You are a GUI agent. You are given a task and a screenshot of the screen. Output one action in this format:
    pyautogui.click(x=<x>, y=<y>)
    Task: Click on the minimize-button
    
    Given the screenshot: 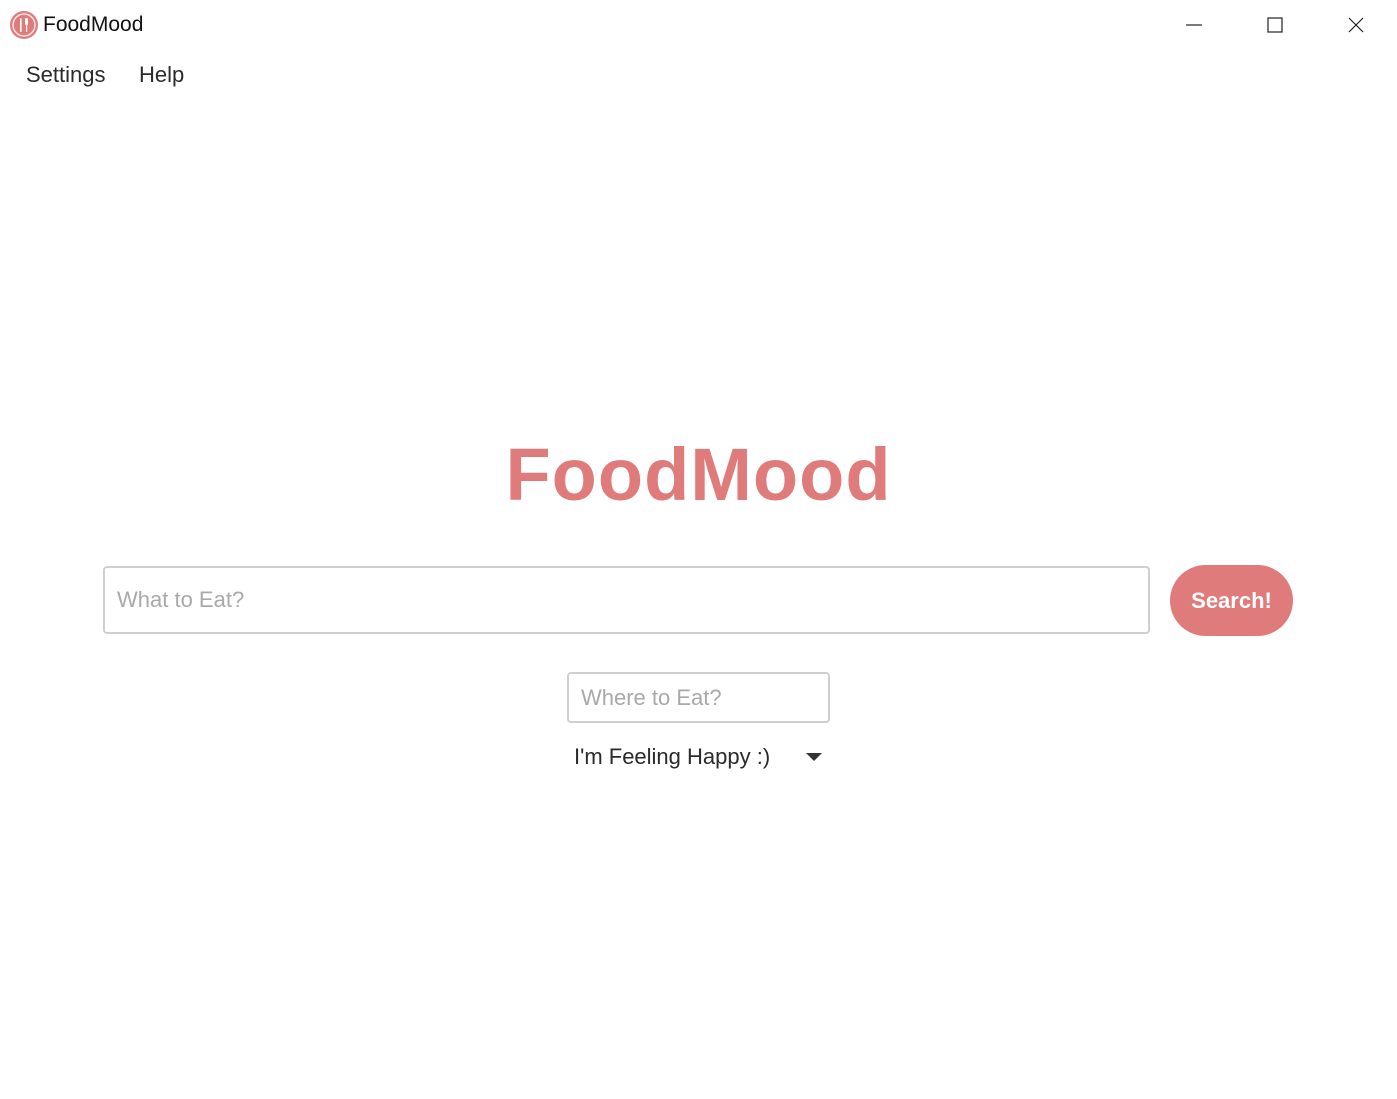 What is the action you would take?
    pyautogui.click(x=1194, y=25)
    